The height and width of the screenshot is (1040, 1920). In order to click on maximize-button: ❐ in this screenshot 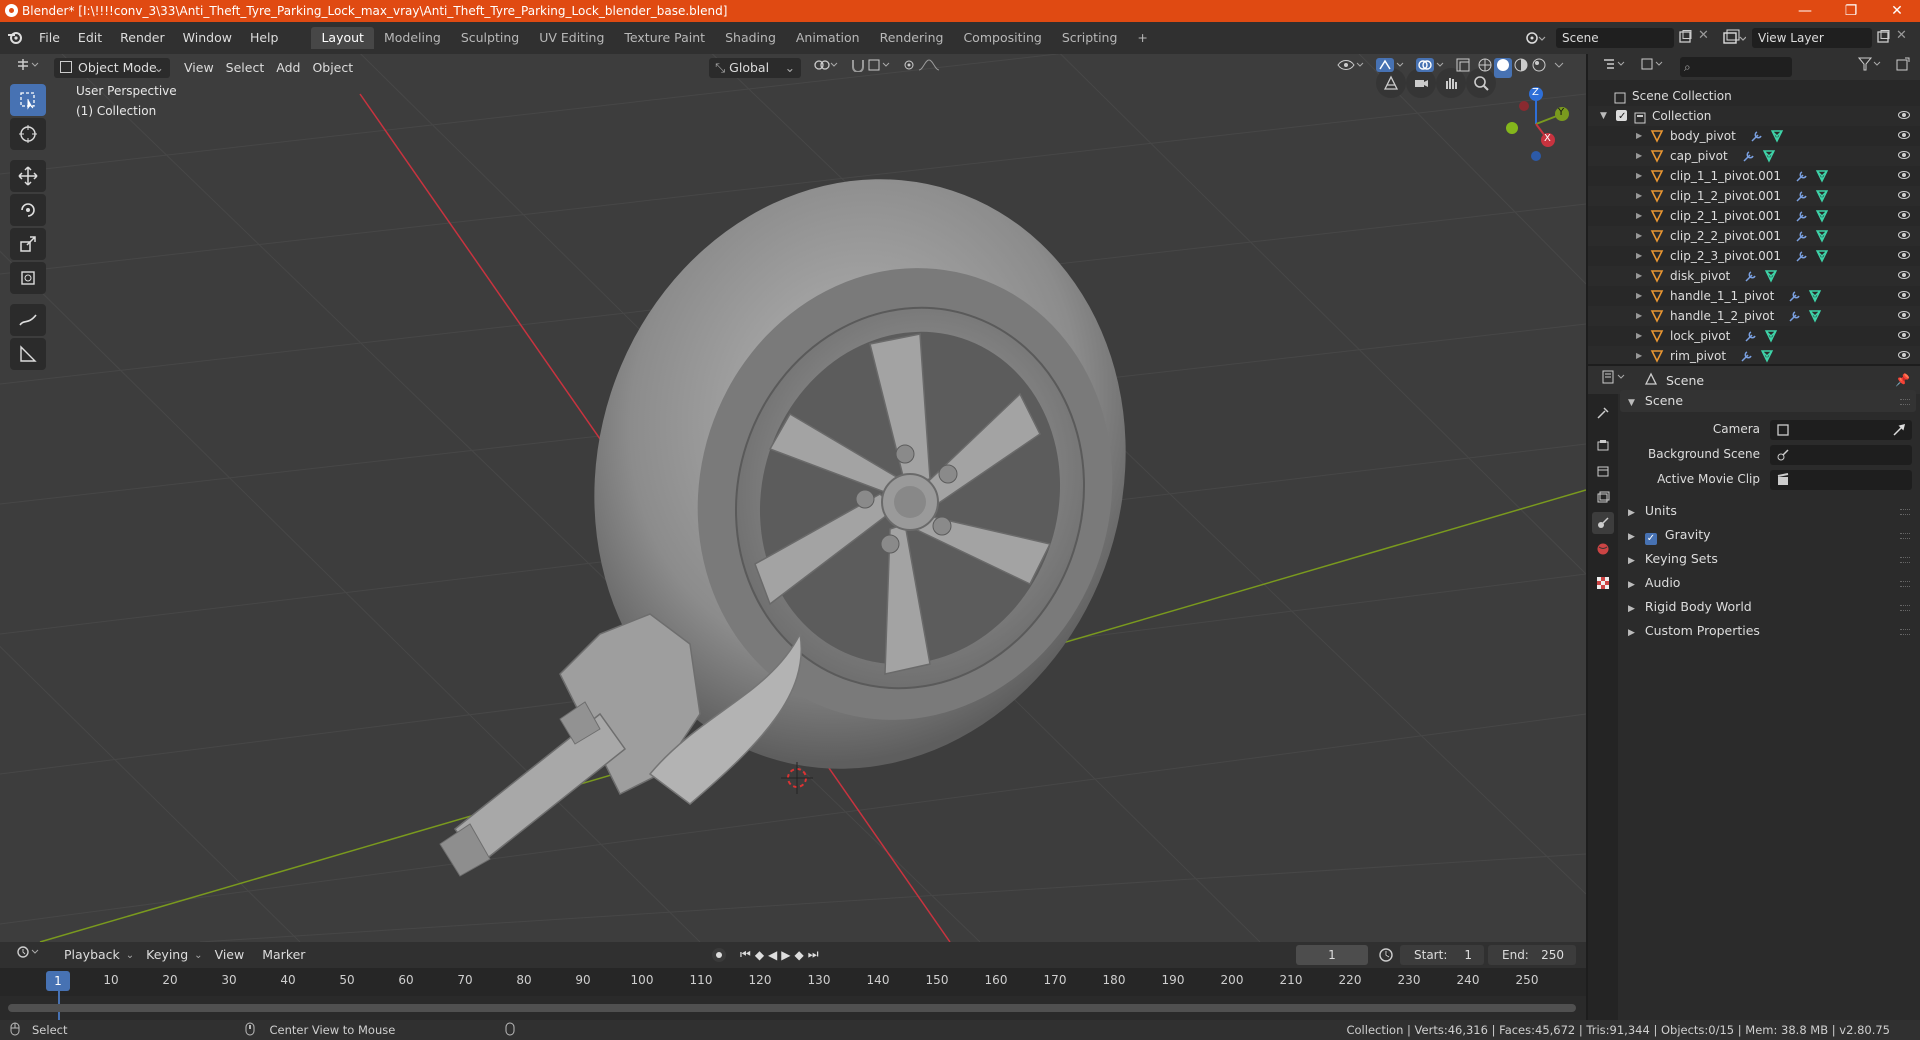, I will do `click(1851, 11)`.